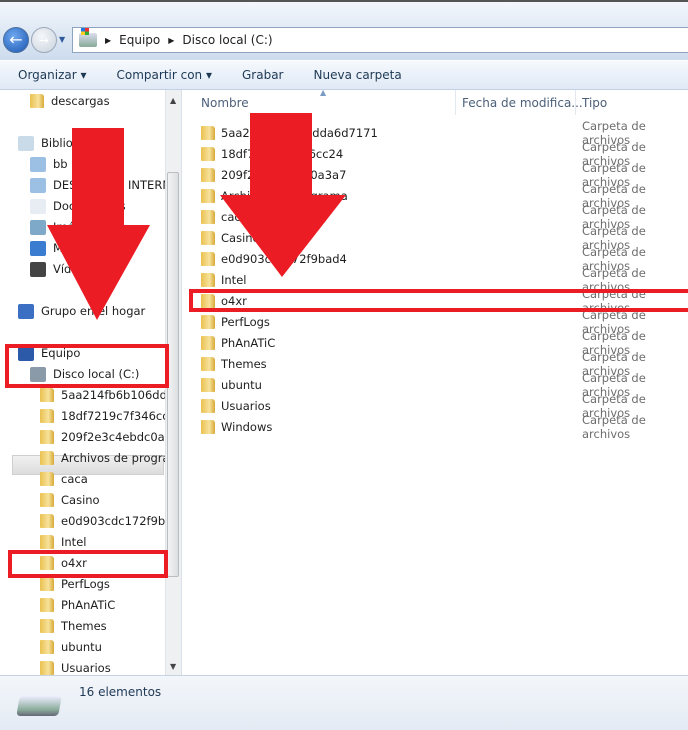  Describe the element at coordinates (438, 300) in the screenshot. I see `highlight-box-o4xr-list` at that location.